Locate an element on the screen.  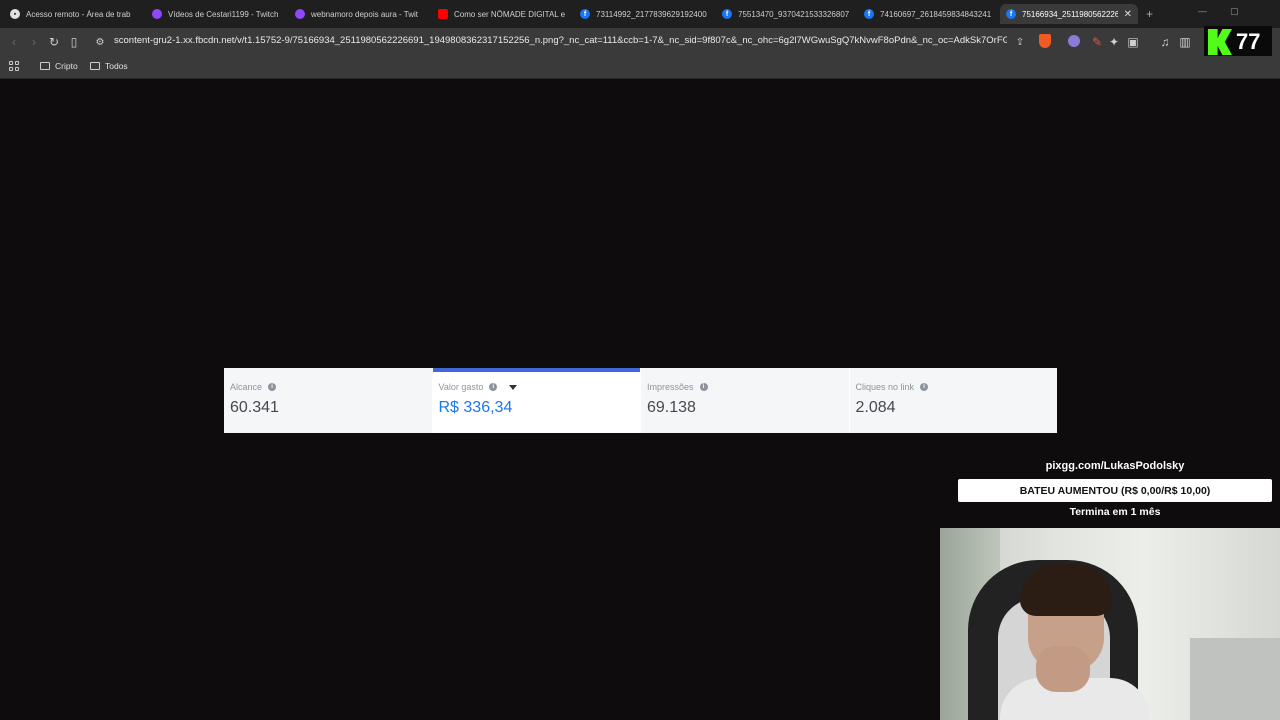
metric-label: Alcance i is located at coordinates (253, 387).